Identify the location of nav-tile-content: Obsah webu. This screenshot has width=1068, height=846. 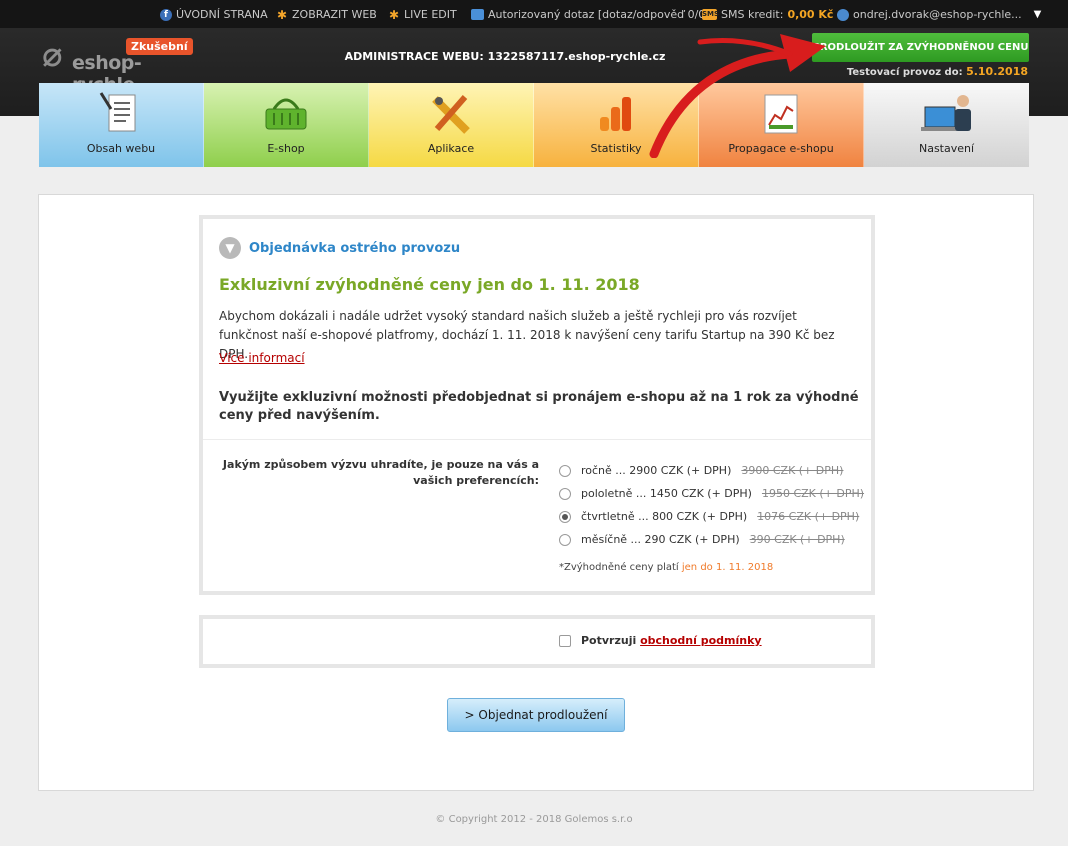
(121, 125).